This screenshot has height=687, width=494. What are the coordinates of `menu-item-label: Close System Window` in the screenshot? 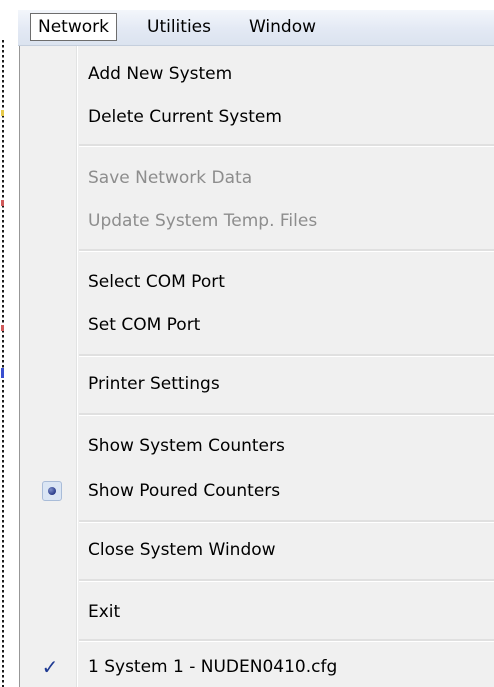 It's located at (182, 550).